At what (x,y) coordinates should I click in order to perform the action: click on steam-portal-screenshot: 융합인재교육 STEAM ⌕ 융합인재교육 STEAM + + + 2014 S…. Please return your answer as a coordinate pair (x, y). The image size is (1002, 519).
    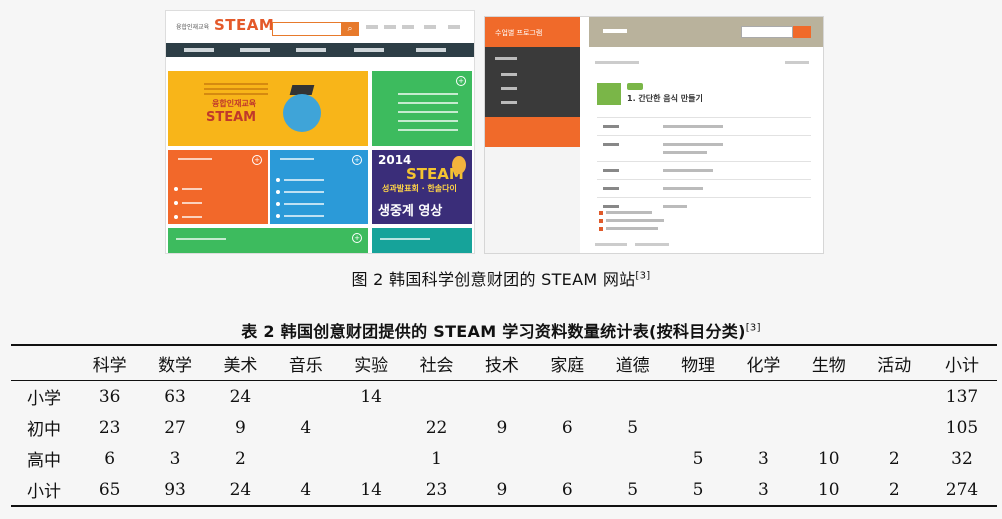
    Looking at the image, I should click on (320, 132).